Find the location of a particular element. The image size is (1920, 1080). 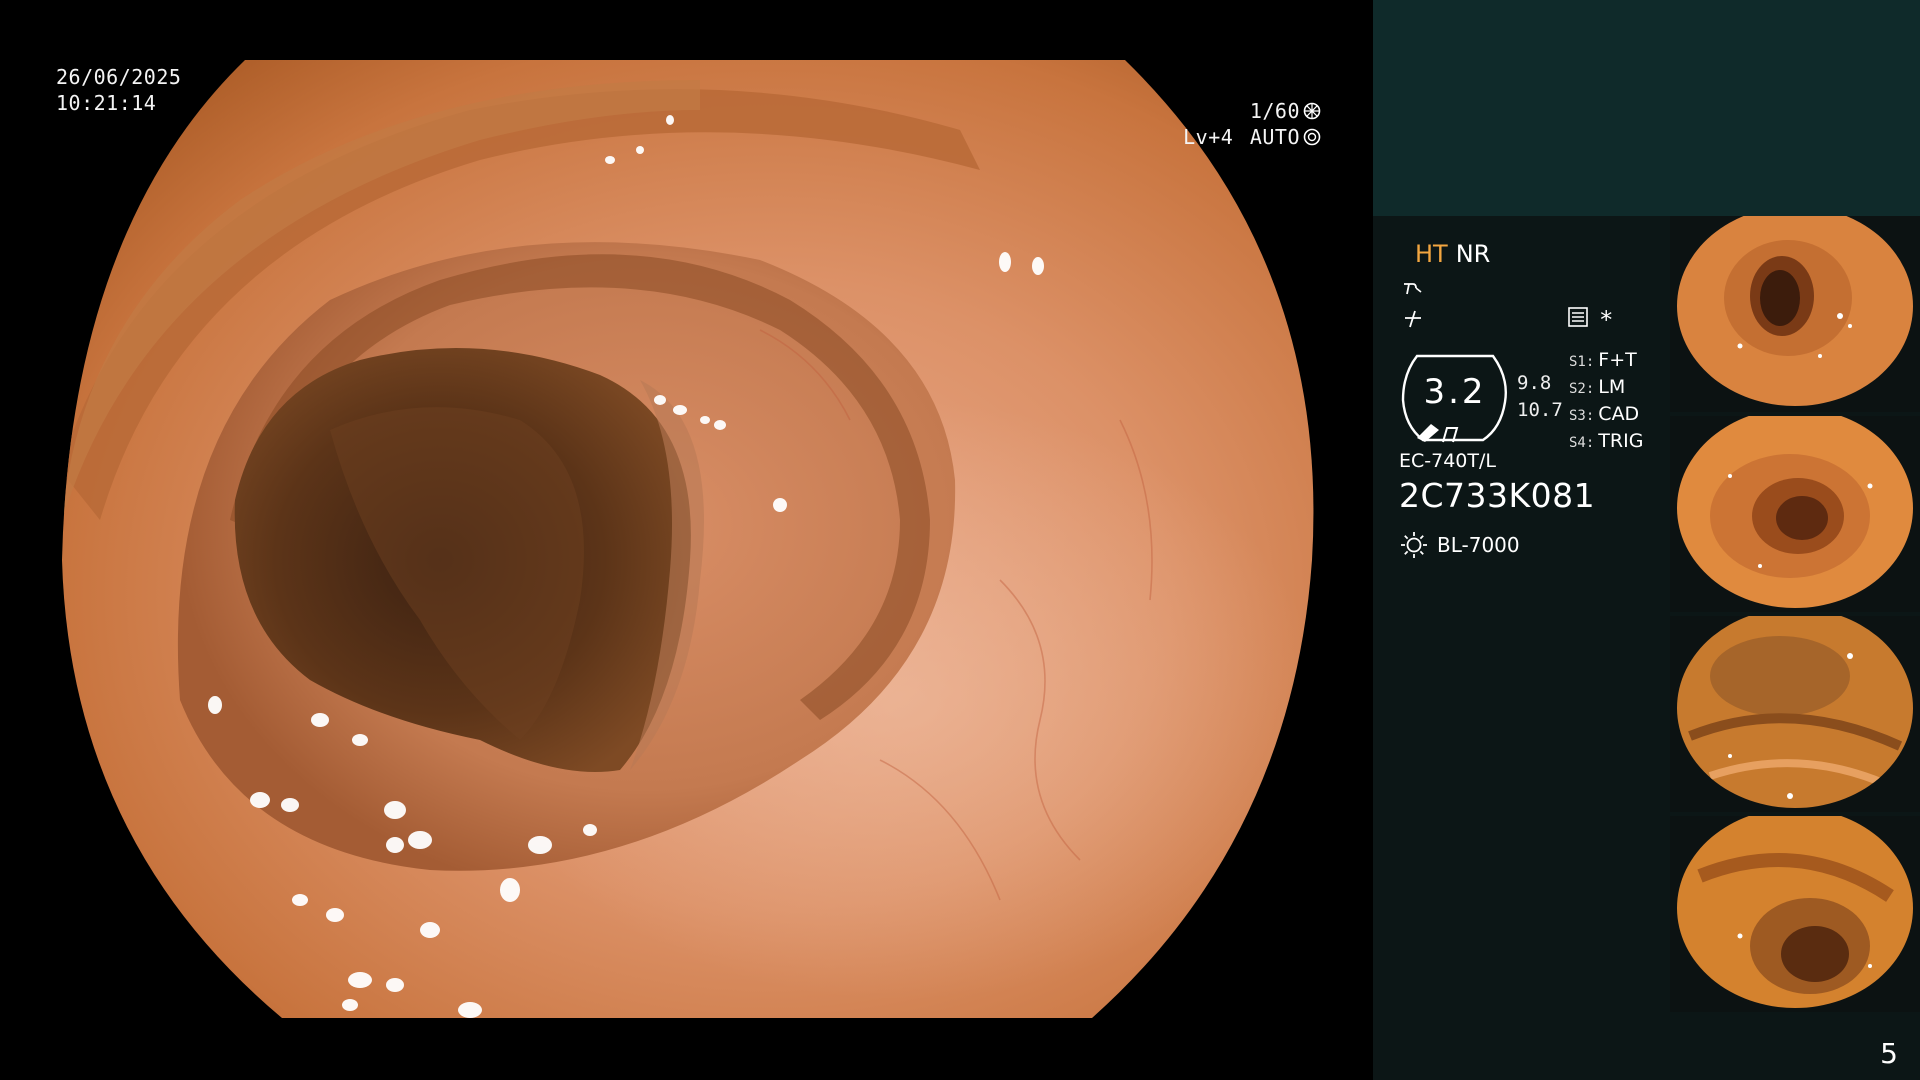

switch-s1: S1: F+T is located at coordinates (1603, 360).